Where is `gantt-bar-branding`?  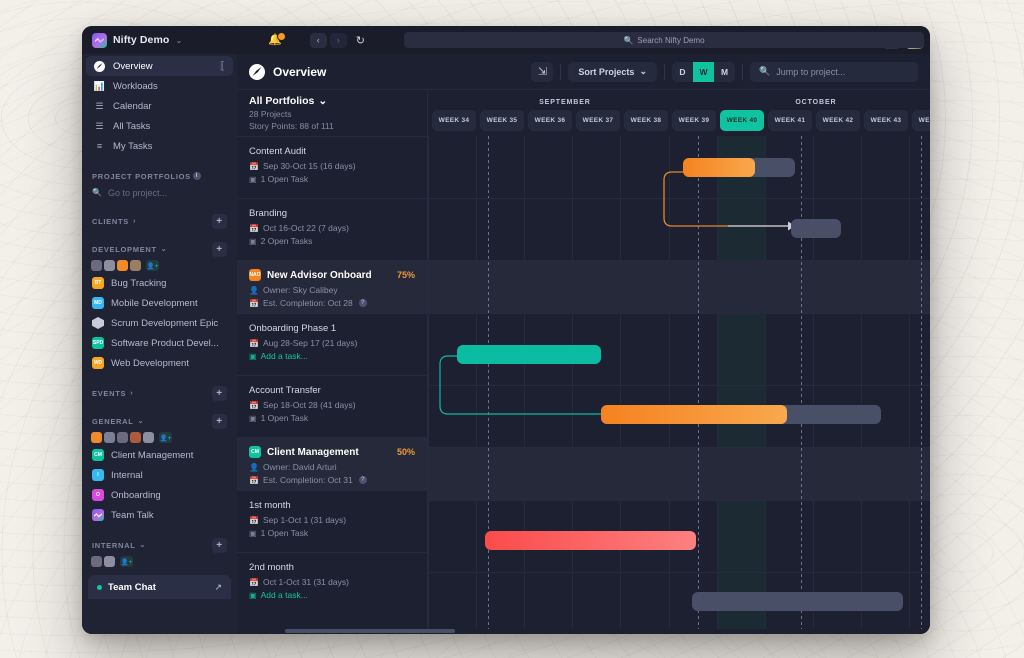
gantt-bar-branding is located at coordinates (816, 228).